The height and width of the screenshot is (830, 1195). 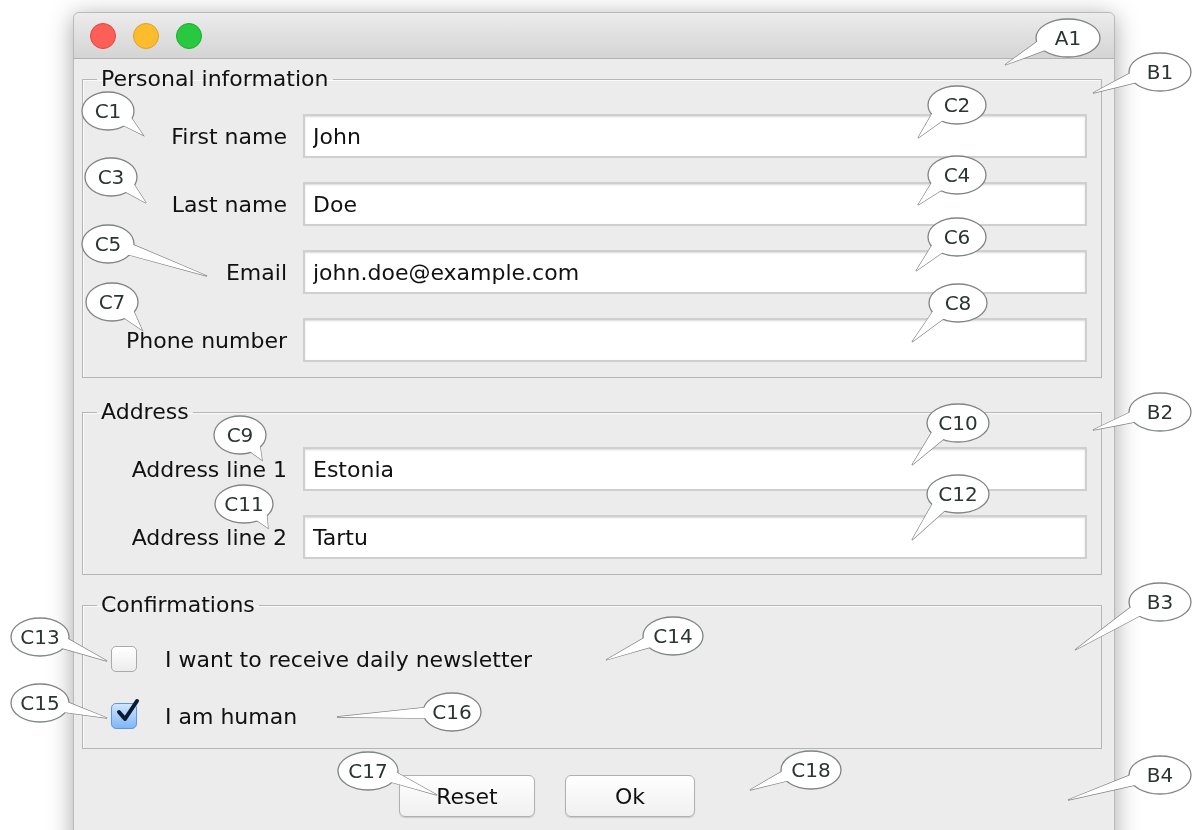 I want to click on zoom-button, so click(x=189, y=35).